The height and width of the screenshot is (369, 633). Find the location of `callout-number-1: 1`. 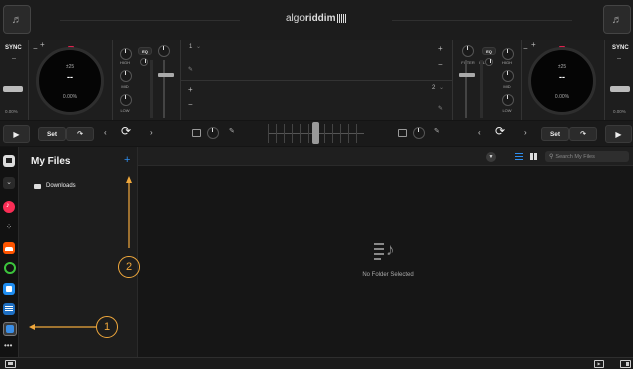

callout-number-1: 1 is located at coordinates (107, 327).